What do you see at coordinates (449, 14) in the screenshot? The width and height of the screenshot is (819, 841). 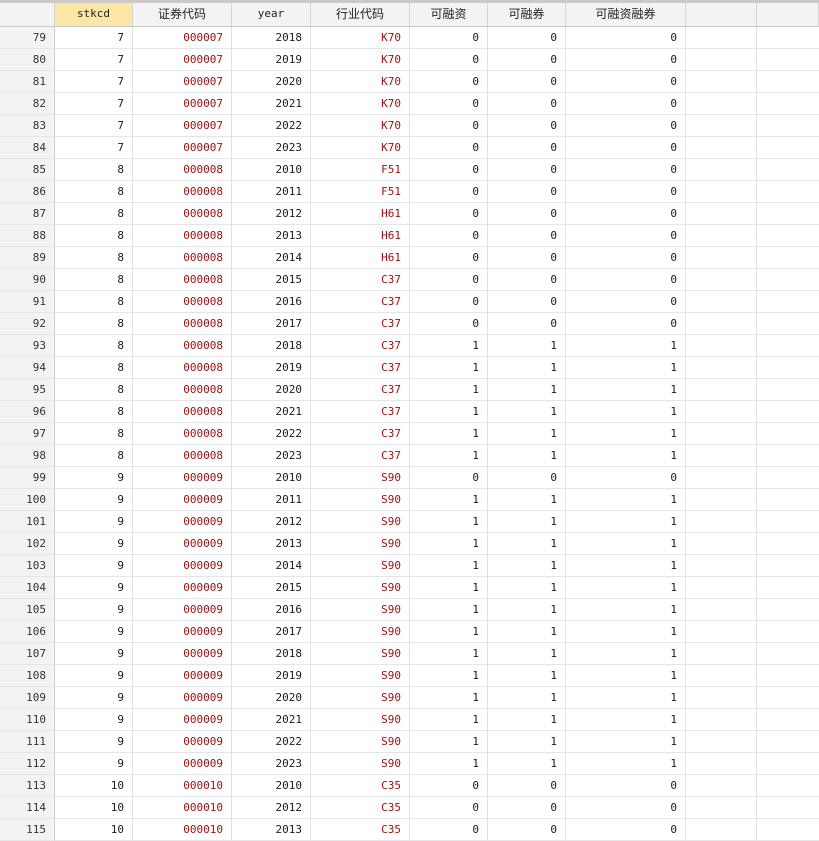 I see `column-header-margin-financing: 可融资` at bounding box center [449, 14].